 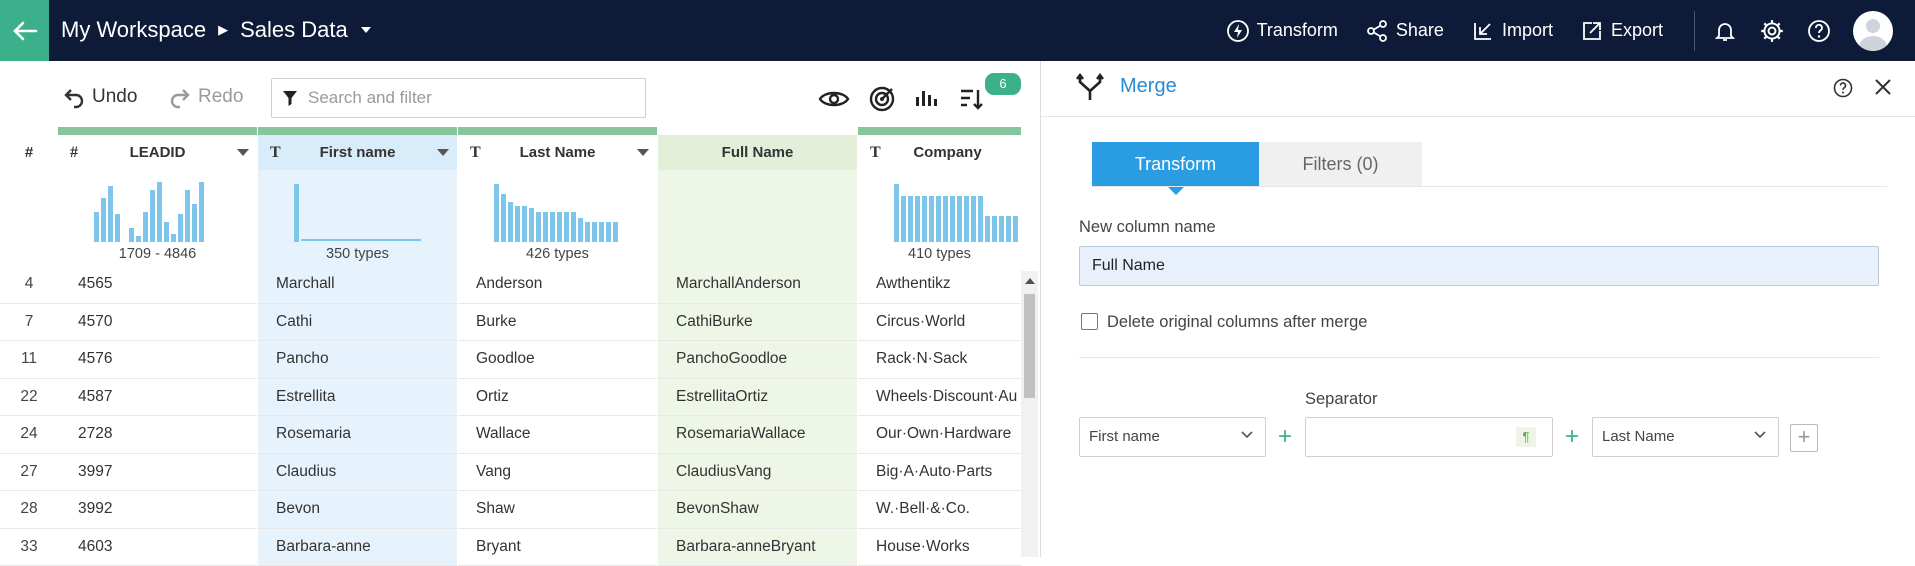 What do you see at coordinates (927, 99) in the screenshot?
I see `chart-icon` at bounding box center [927, 99].